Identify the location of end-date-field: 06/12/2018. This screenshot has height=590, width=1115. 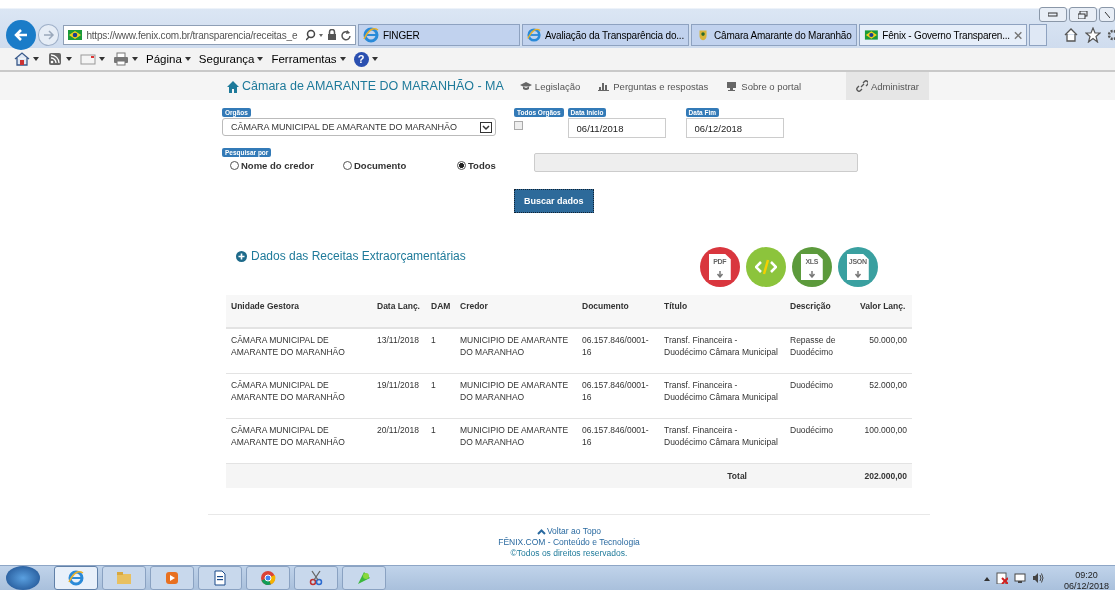
(734, 128).